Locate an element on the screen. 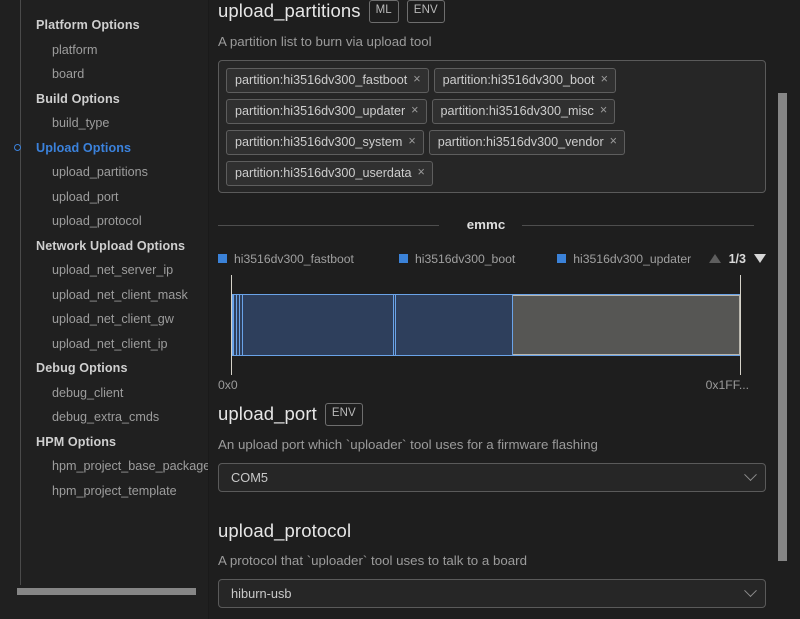 Image resolution: width=800 pixels, height=619 pixels. sidebar-item-platform-options: Platform Options is located at coordinates (104, 25).